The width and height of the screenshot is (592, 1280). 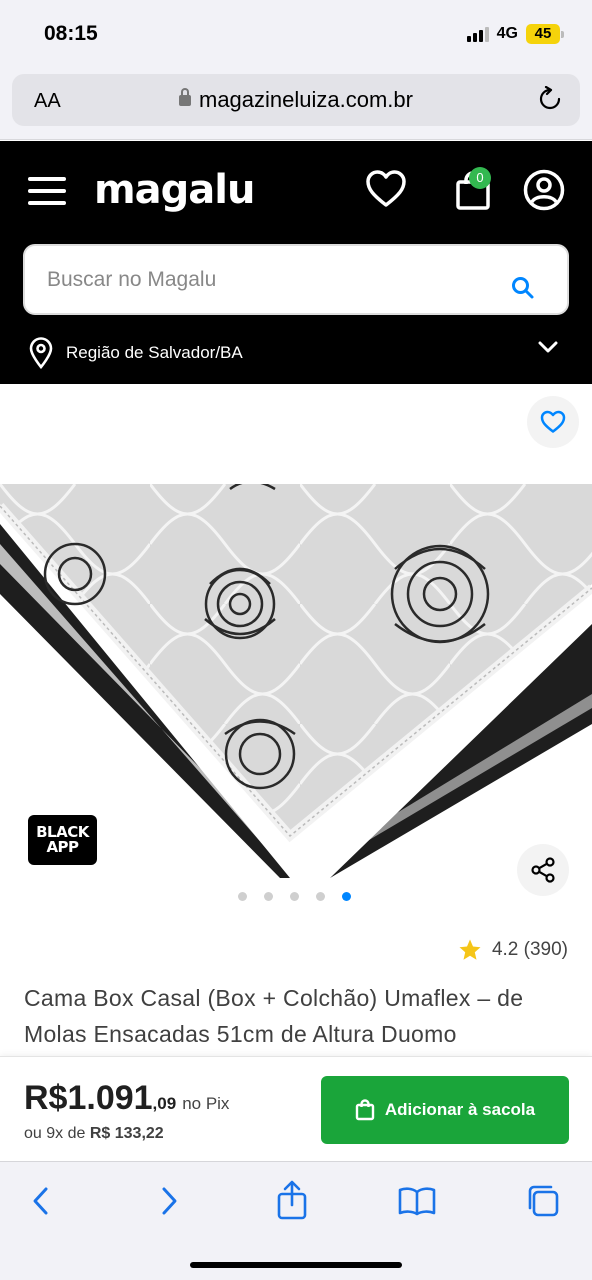 I want to click on region-label: Região de Salvador/BA, so click(x=154, y=352).